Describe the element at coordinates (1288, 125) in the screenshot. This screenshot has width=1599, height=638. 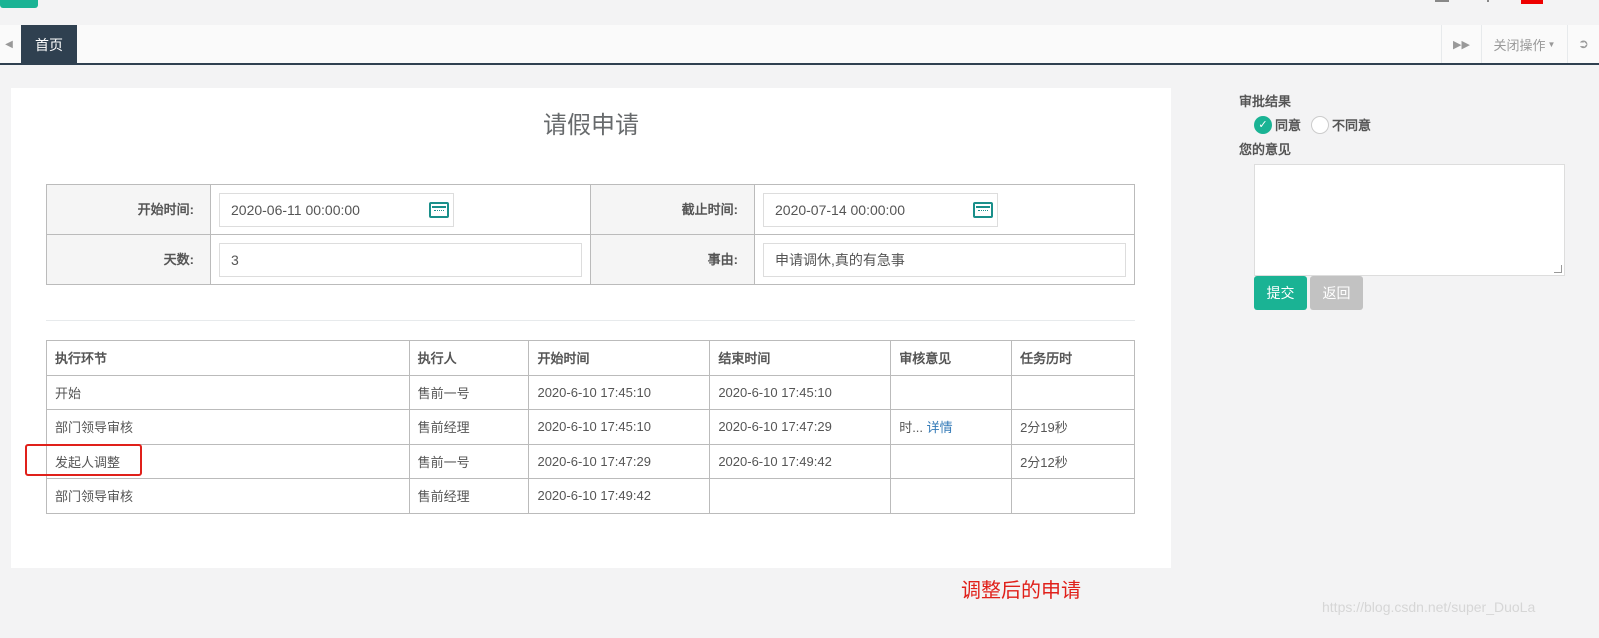
I see `agree-label: 同意` at that location.